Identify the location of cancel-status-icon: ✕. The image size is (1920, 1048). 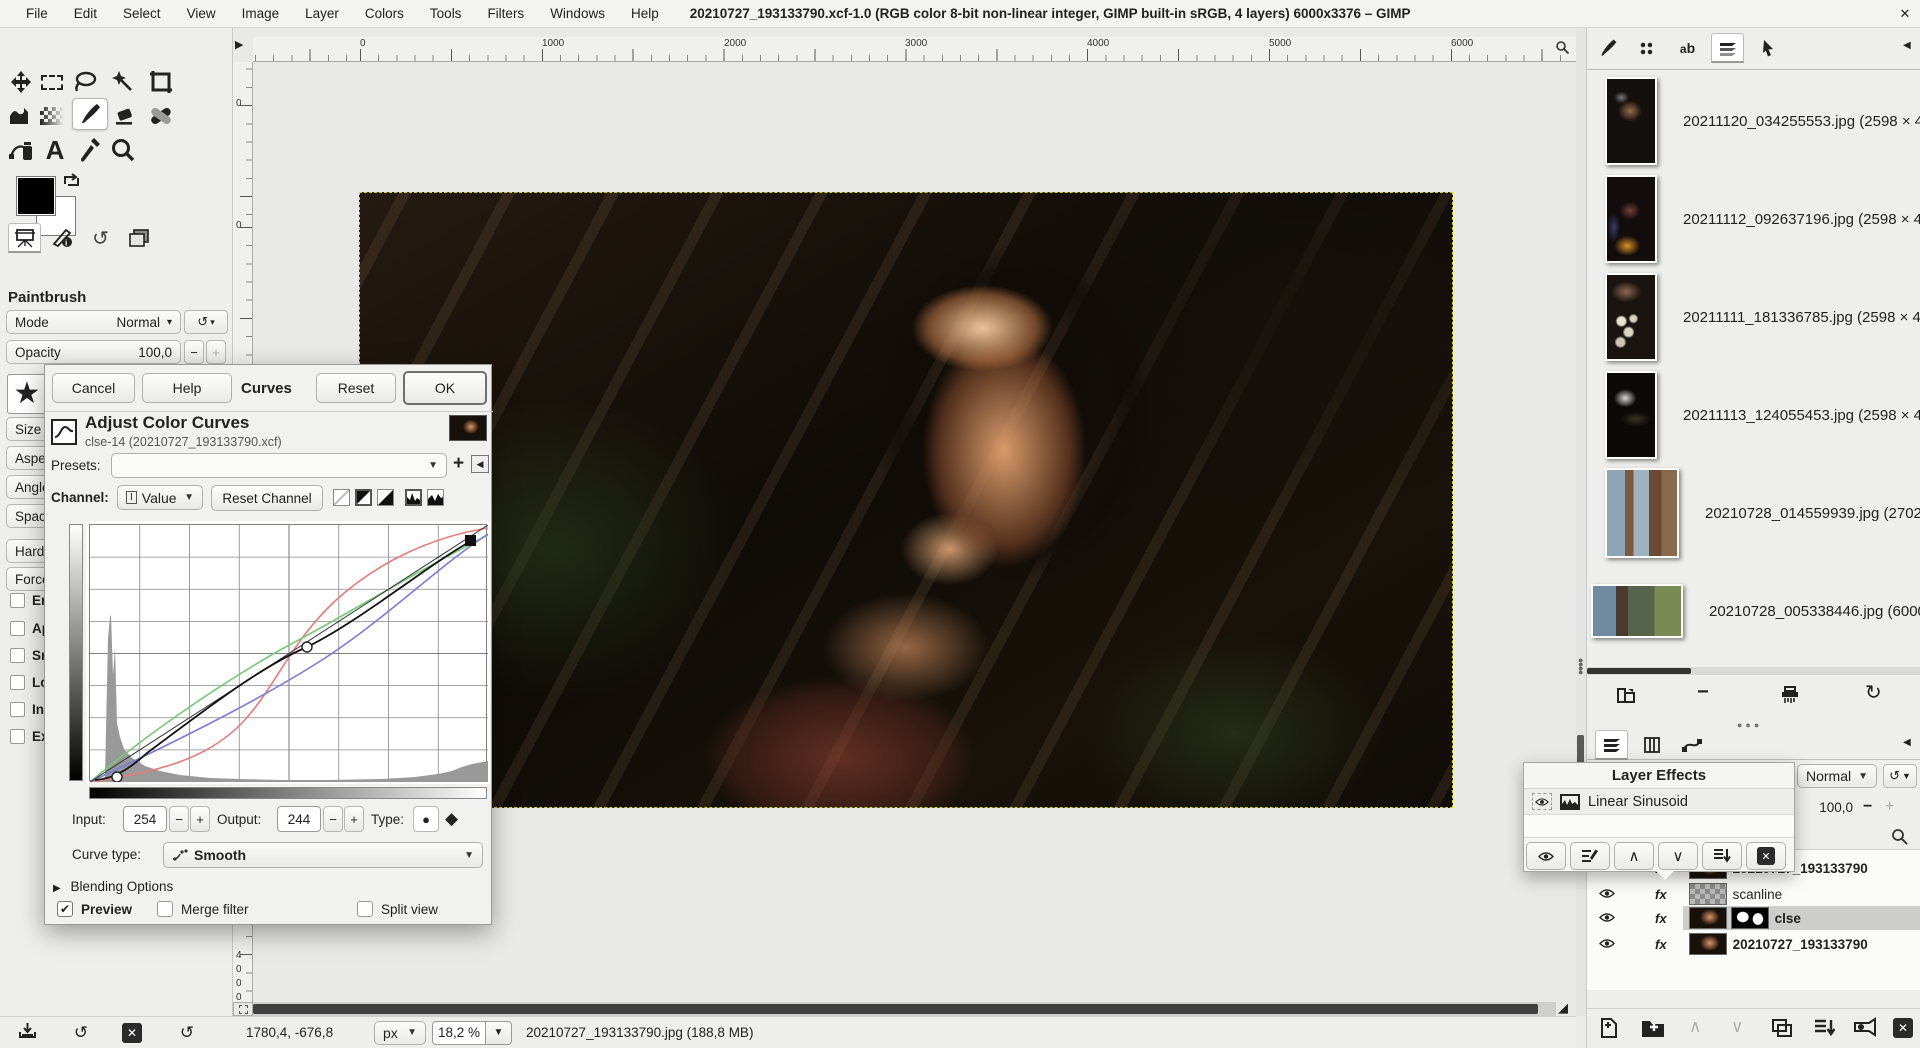
(132, 1032).